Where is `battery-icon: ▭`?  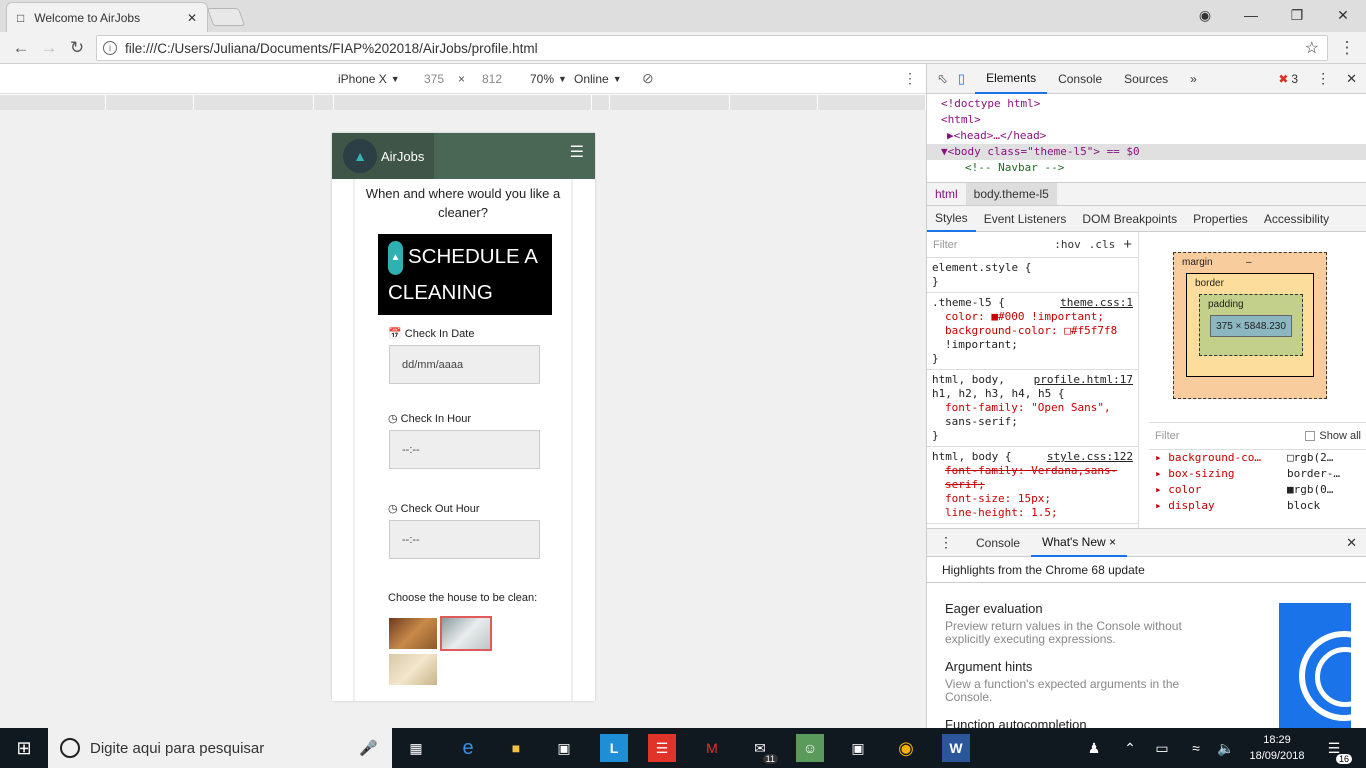
battery-icon: ▭ is located at coordinates (1162, 748).